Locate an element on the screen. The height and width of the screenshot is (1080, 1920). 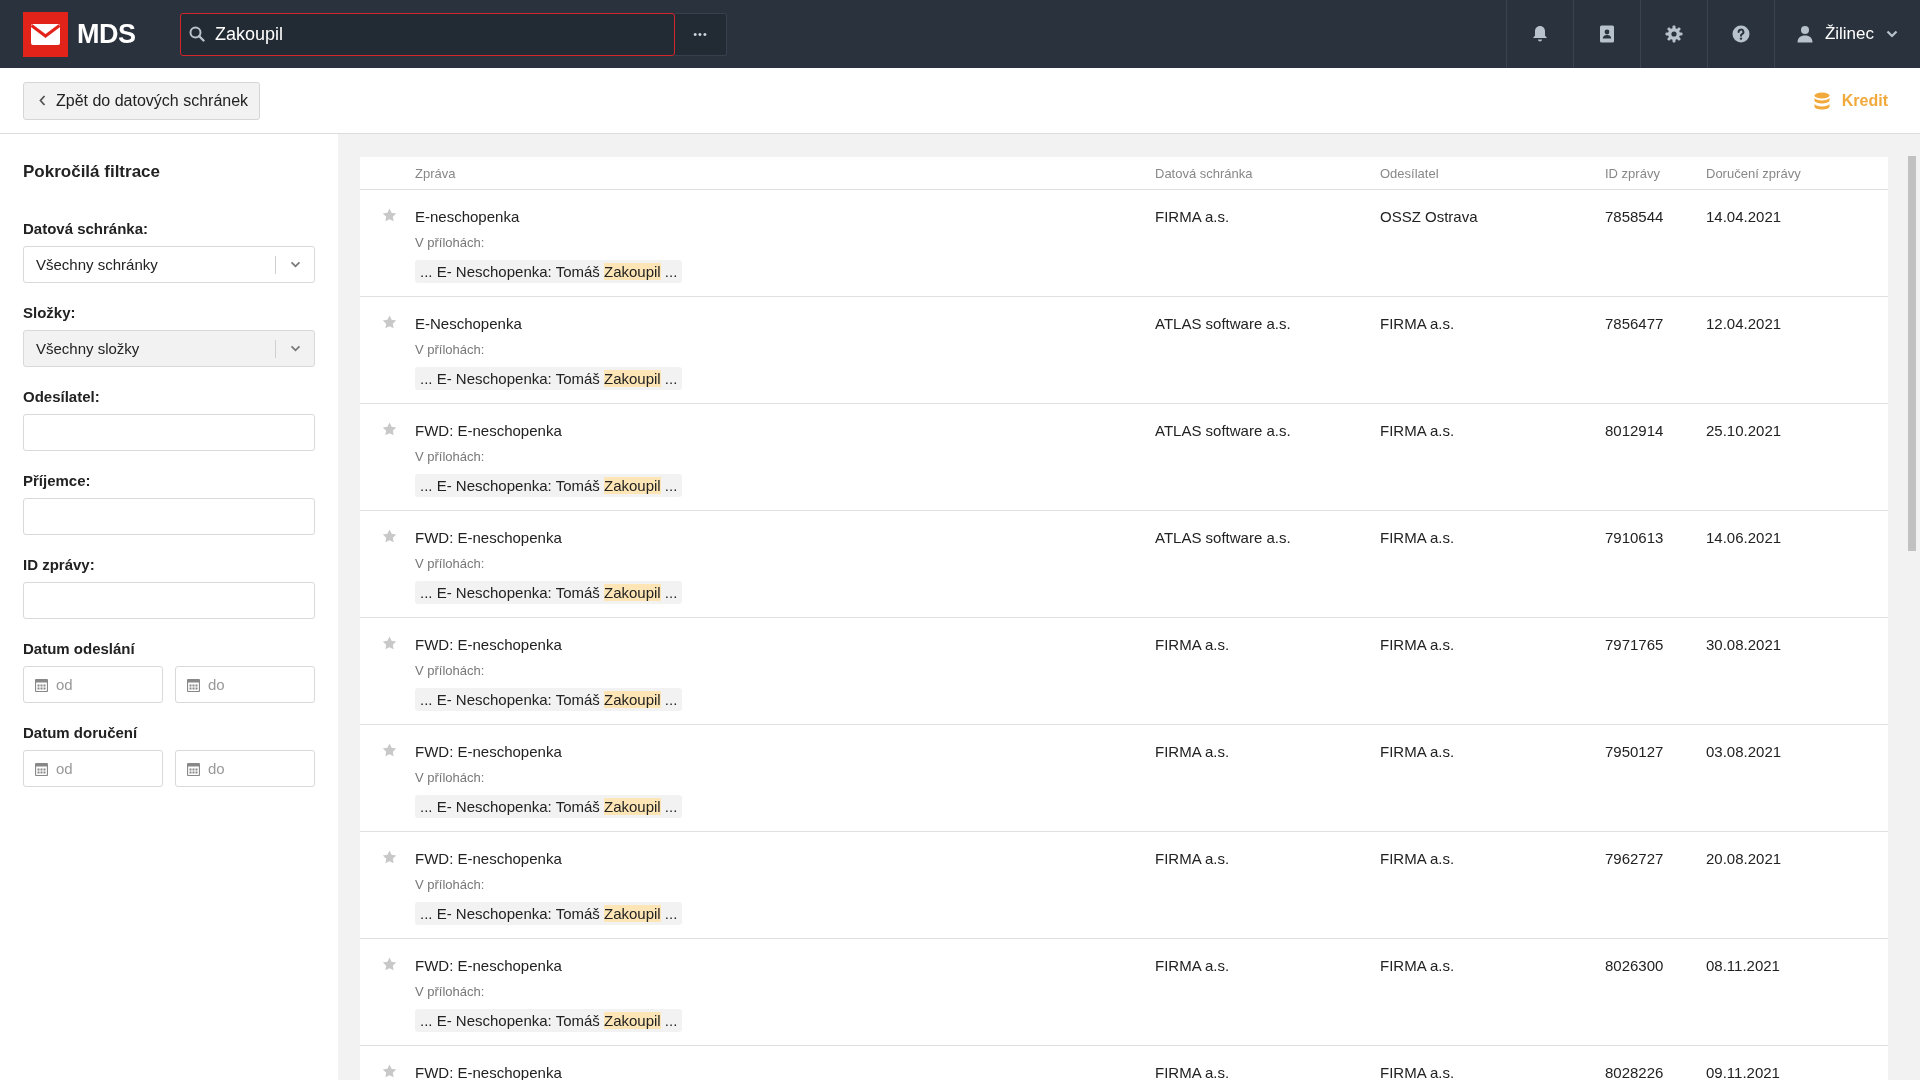
table-cell: 14.06.2021 is located at coordinates (1744, 537).